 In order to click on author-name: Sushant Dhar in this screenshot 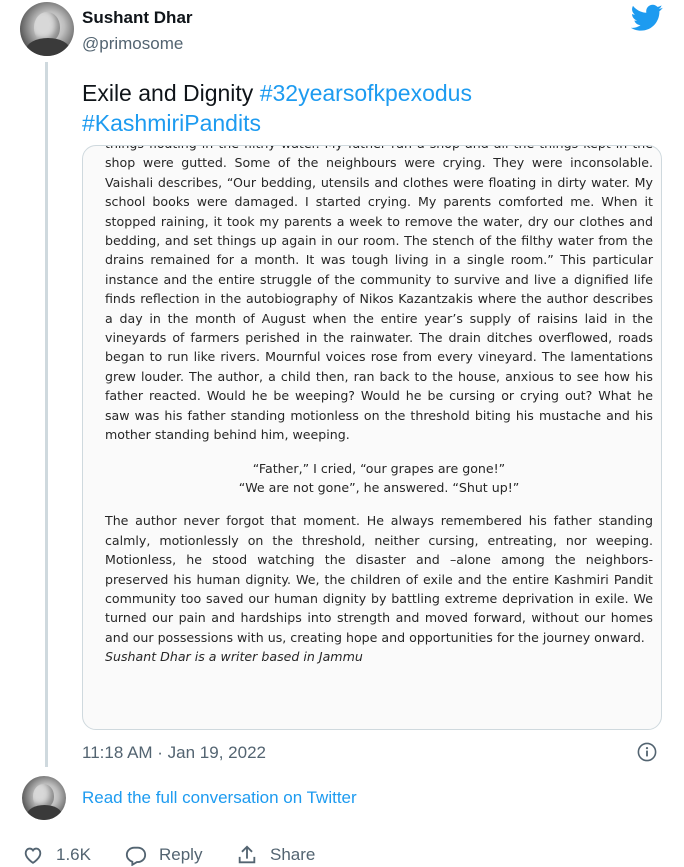, I will do `click(137, 18)`.